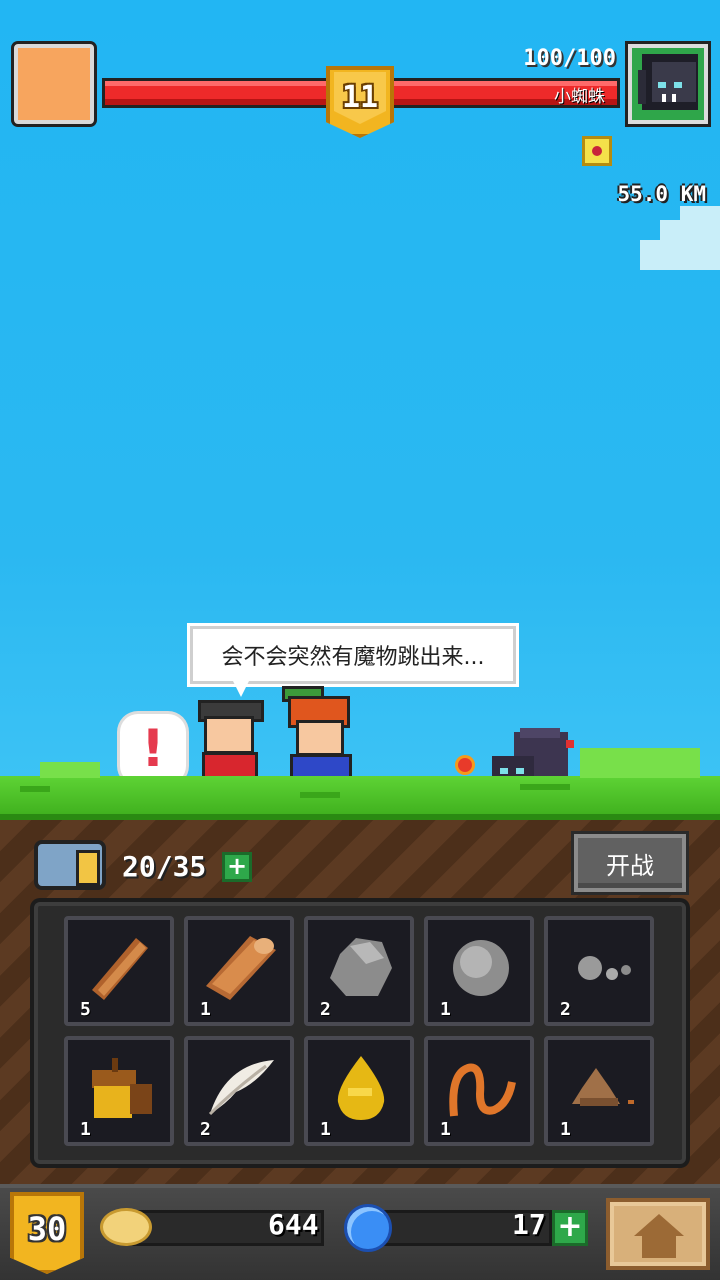  I want to click on distance-readout: 55.0 KM, so click(661, 194).